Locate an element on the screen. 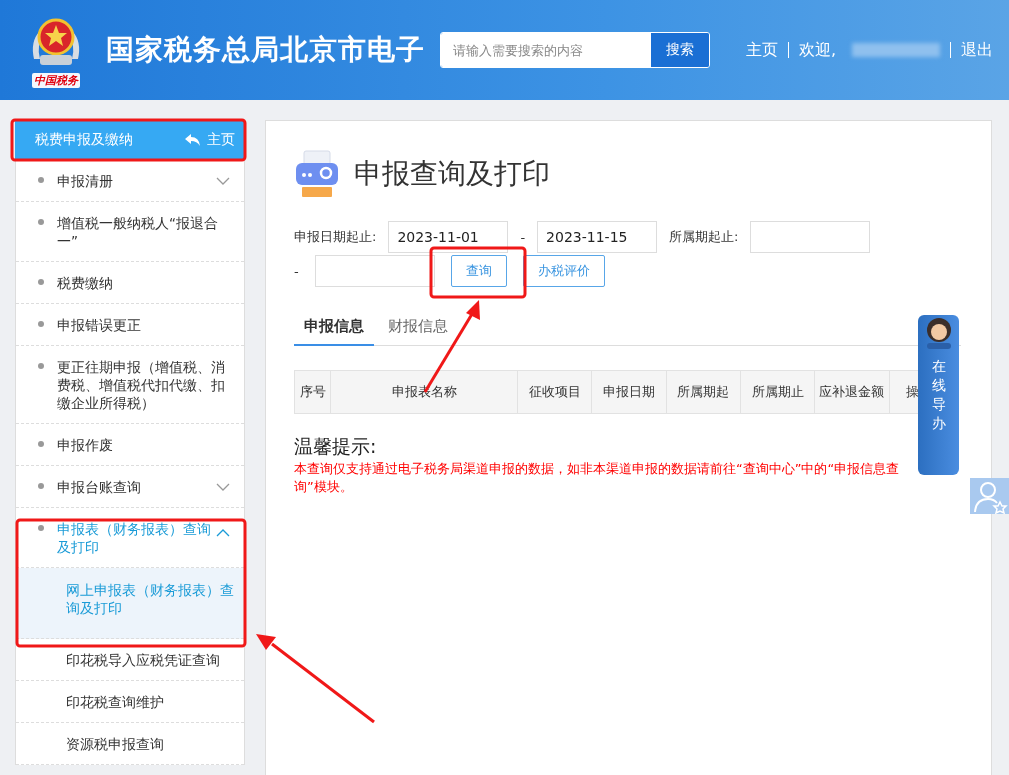 This screenshot has height=775, width=1009. submenu-item: 资源税申报查询 is located at coordinates (130, 744).